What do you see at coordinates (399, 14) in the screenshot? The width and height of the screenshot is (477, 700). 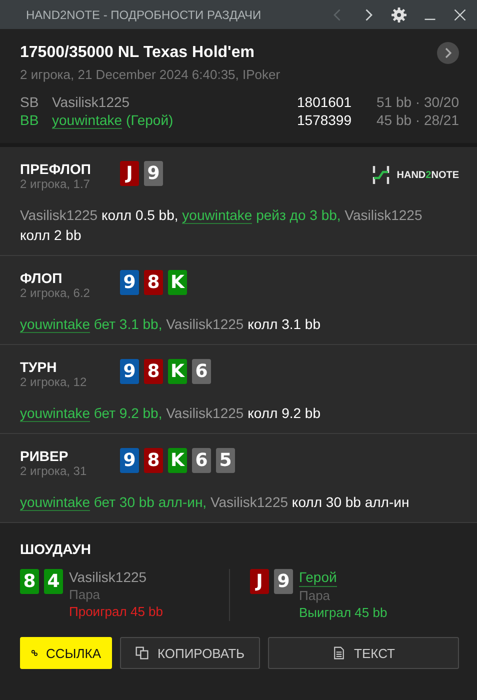 I see `settings-icon` at bounding box center [399, 14].